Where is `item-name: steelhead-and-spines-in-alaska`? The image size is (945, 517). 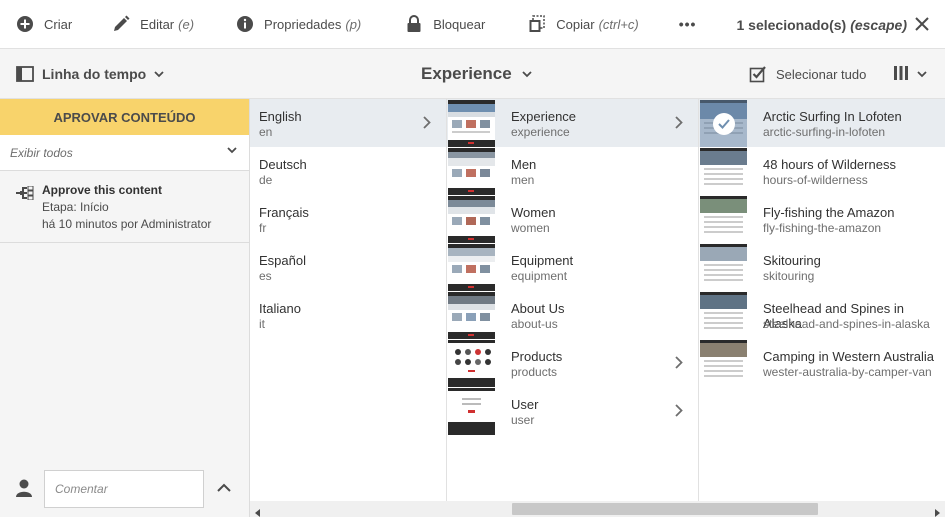 item-name: steelhead-and-spines-in-alaska is located at coordinates (846, 324).